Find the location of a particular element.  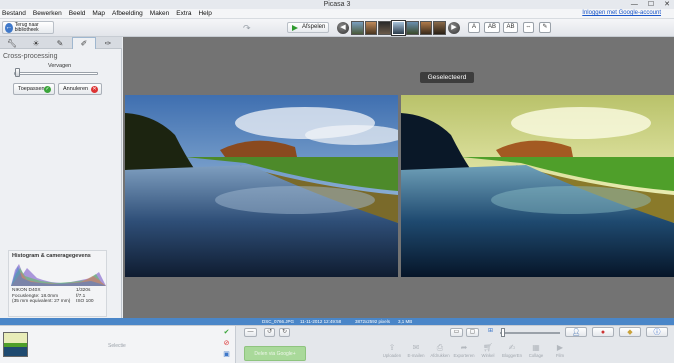

previous-photo-icon: ◀ is located at coordinates (343, 28).